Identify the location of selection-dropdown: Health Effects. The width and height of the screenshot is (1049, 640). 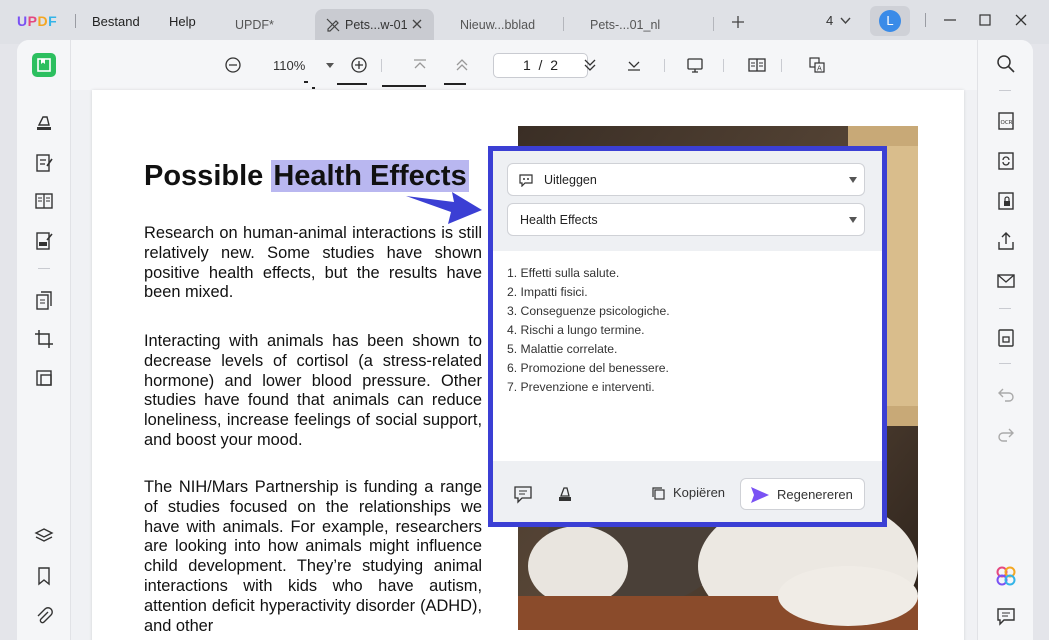
(686, 219).